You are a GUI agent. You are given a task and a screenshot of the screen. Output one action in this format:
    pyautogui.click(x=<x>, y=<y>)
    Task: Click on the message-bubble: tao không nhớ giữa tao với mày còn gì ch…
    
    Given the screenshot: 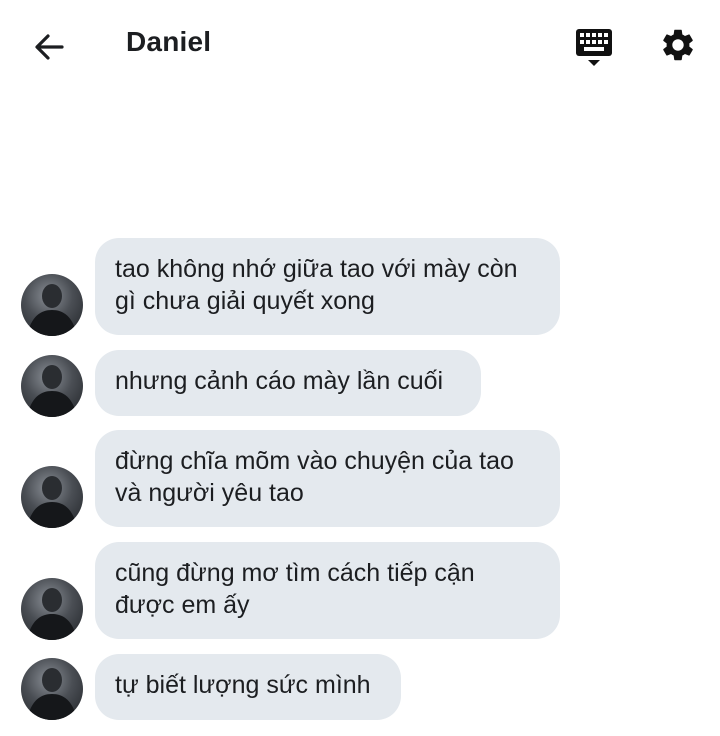 What is the action you would take?
    pyautogui.click(x=327, y=286)
    